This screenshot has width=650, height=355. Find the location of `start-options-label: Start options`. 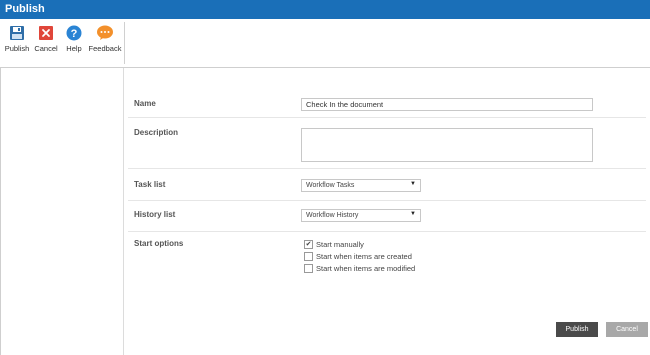

start-options-label: Start options is located at coordinates (159, 243).